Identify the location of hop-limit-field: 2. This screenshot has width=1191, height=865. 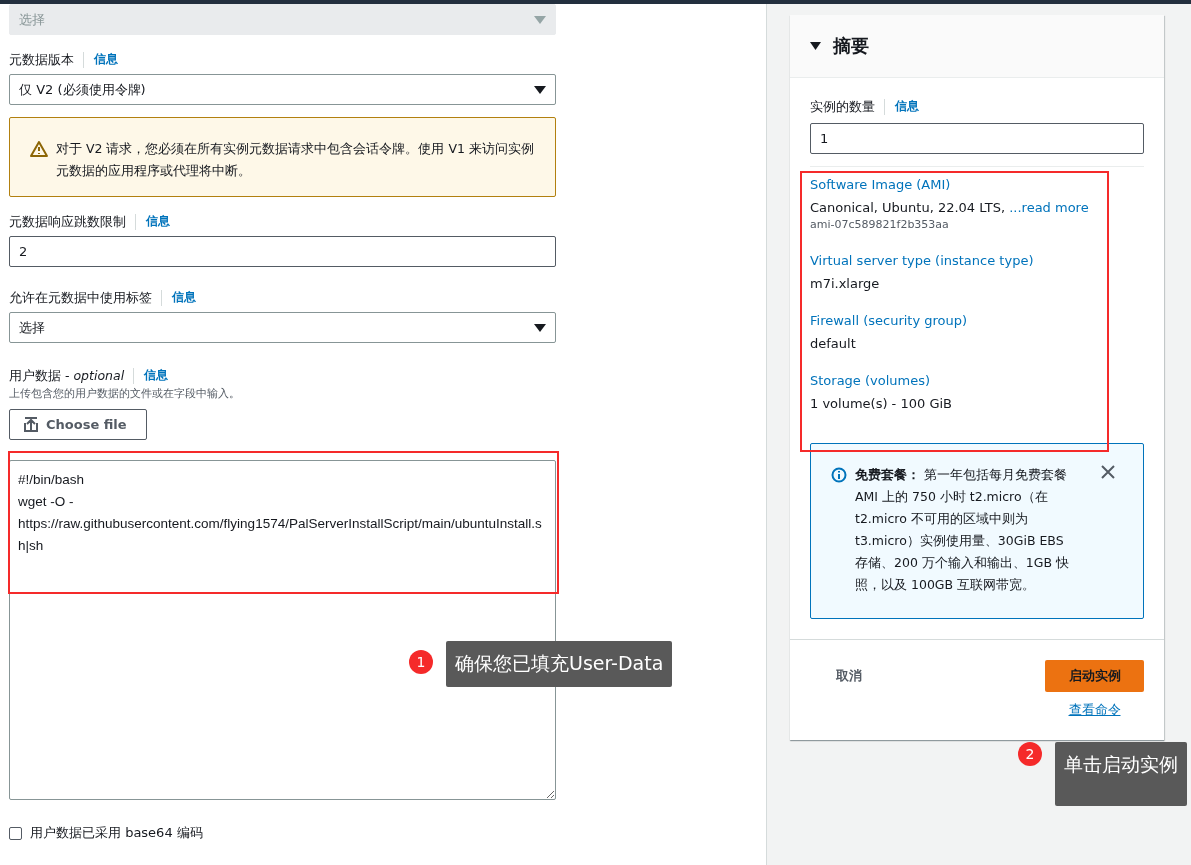
(282, 251).